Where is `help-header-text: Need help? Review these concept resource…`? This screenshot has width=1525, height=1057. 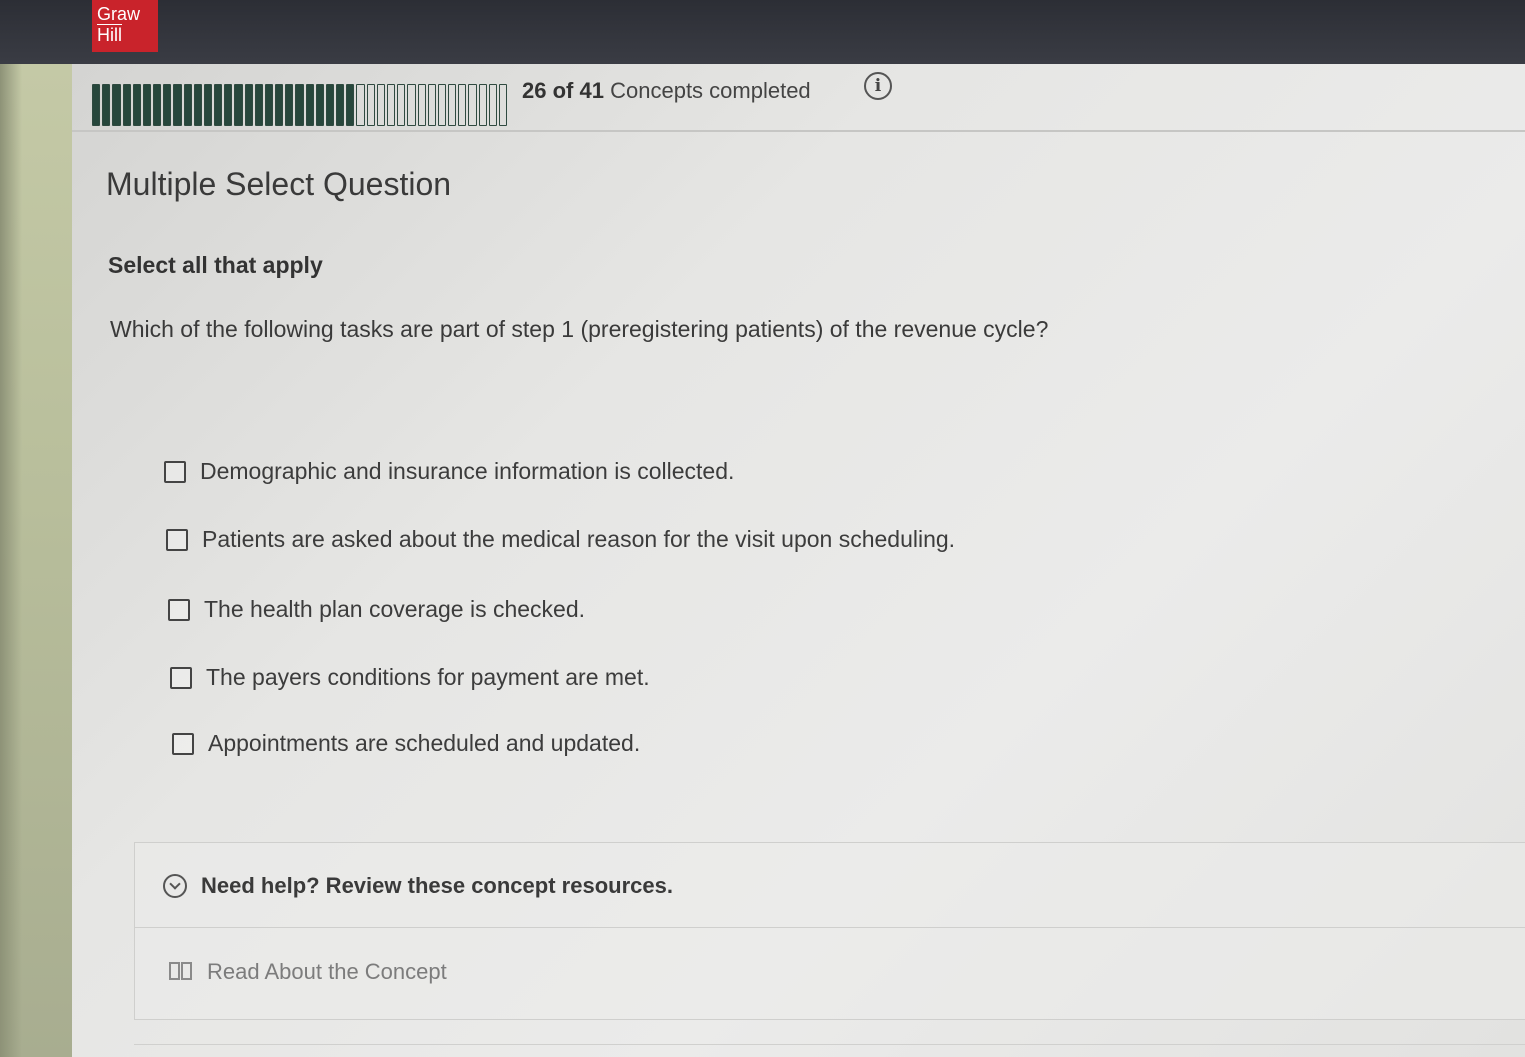 help-header-text: Need help? Review these concept resource… is located at coordinates (437, 885).